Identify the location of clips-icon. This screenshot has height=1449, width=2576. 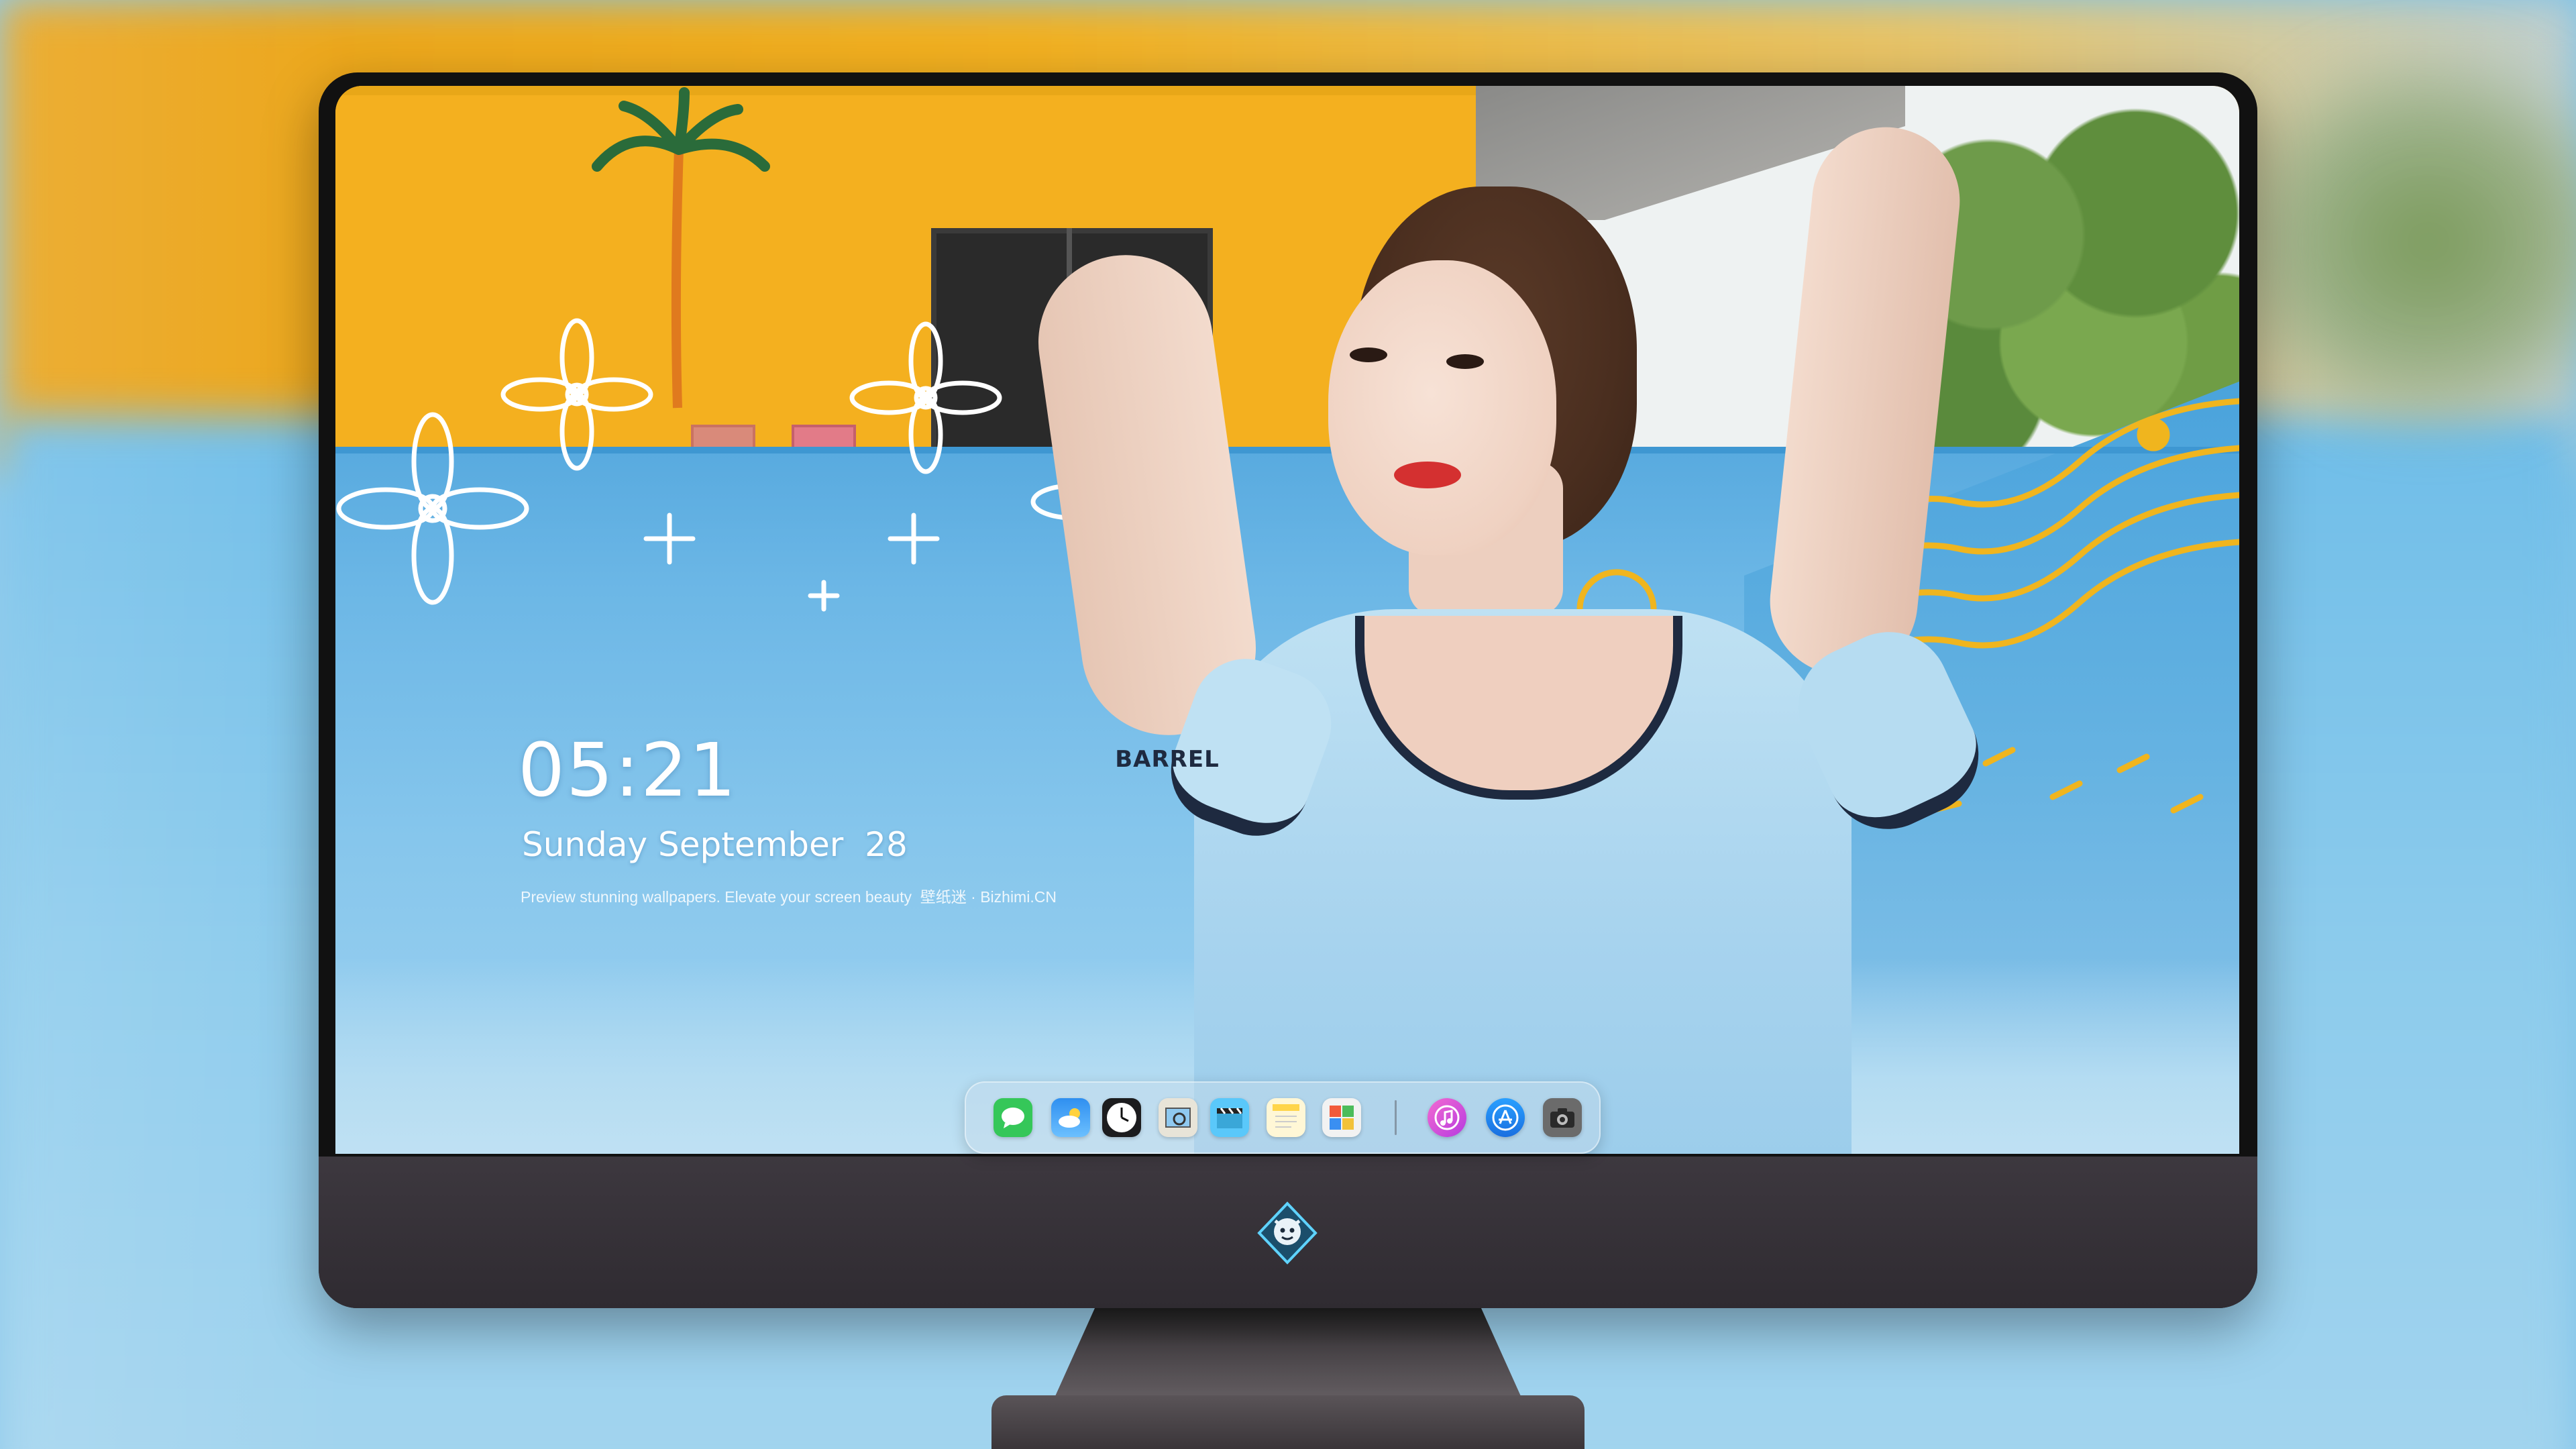
(1229, 1117).